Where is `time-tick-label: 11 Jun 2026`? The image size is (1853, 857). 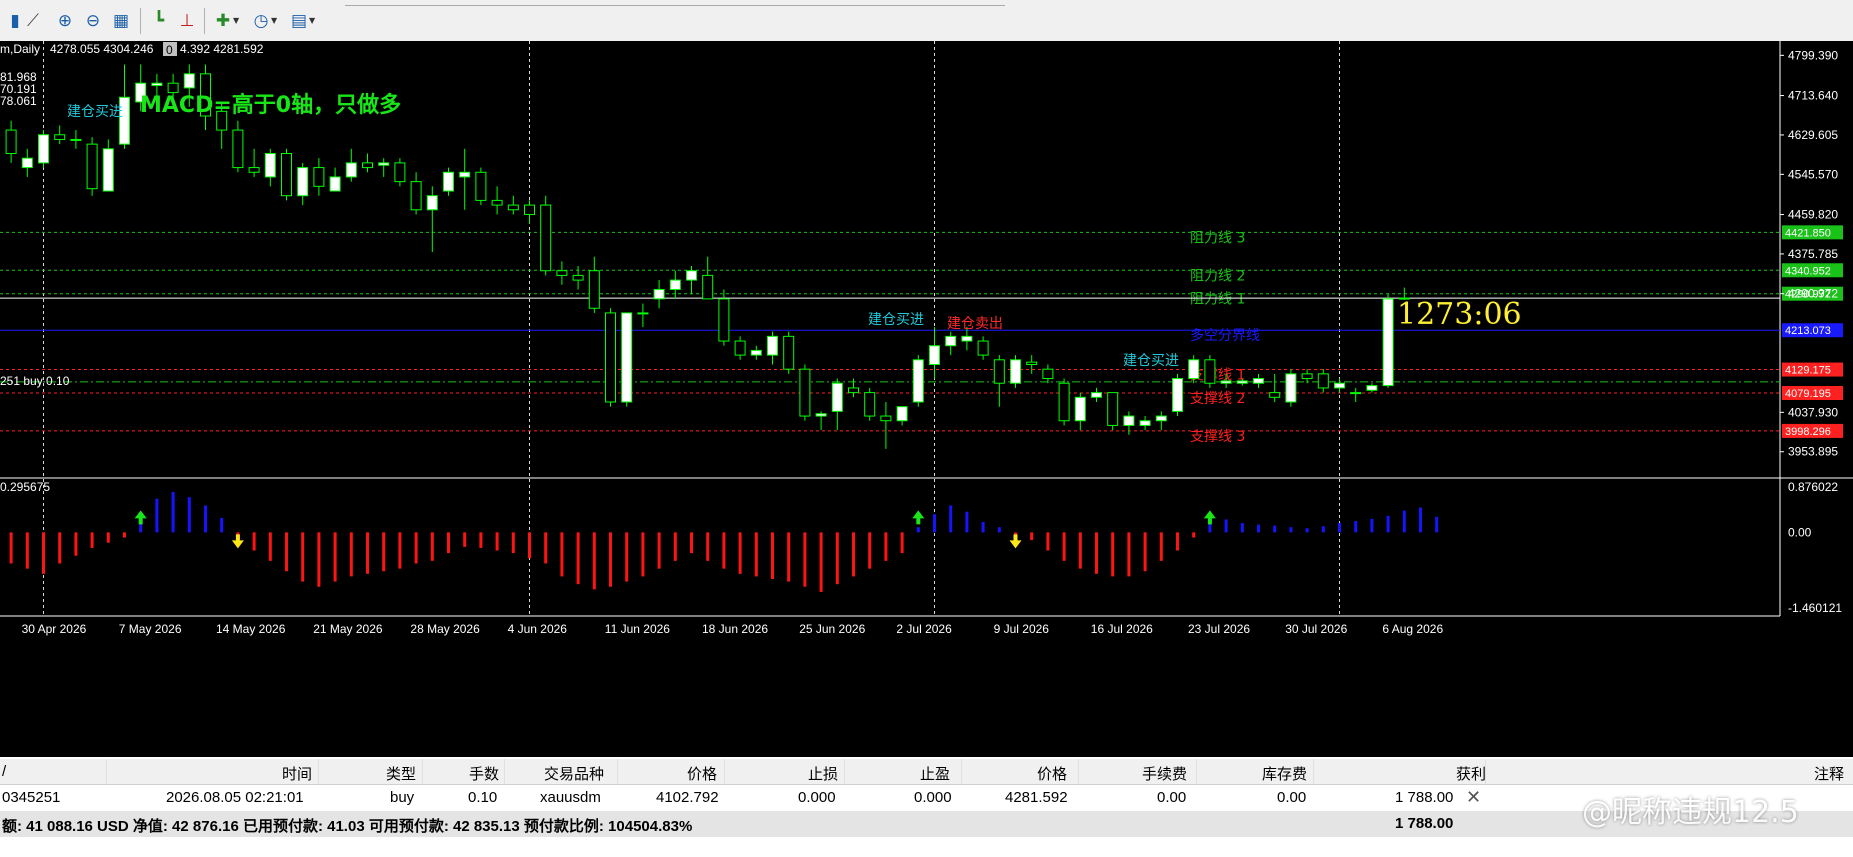 time-tick-label: 11 Jun 2026 is located at coordinates (637, 629).